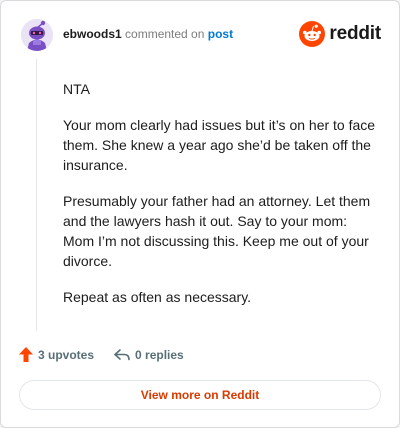 Image resolution: width=400 pixels, height=428 pixels. I want to click on upvote-button: 3 upvotes, so click(56, 354).